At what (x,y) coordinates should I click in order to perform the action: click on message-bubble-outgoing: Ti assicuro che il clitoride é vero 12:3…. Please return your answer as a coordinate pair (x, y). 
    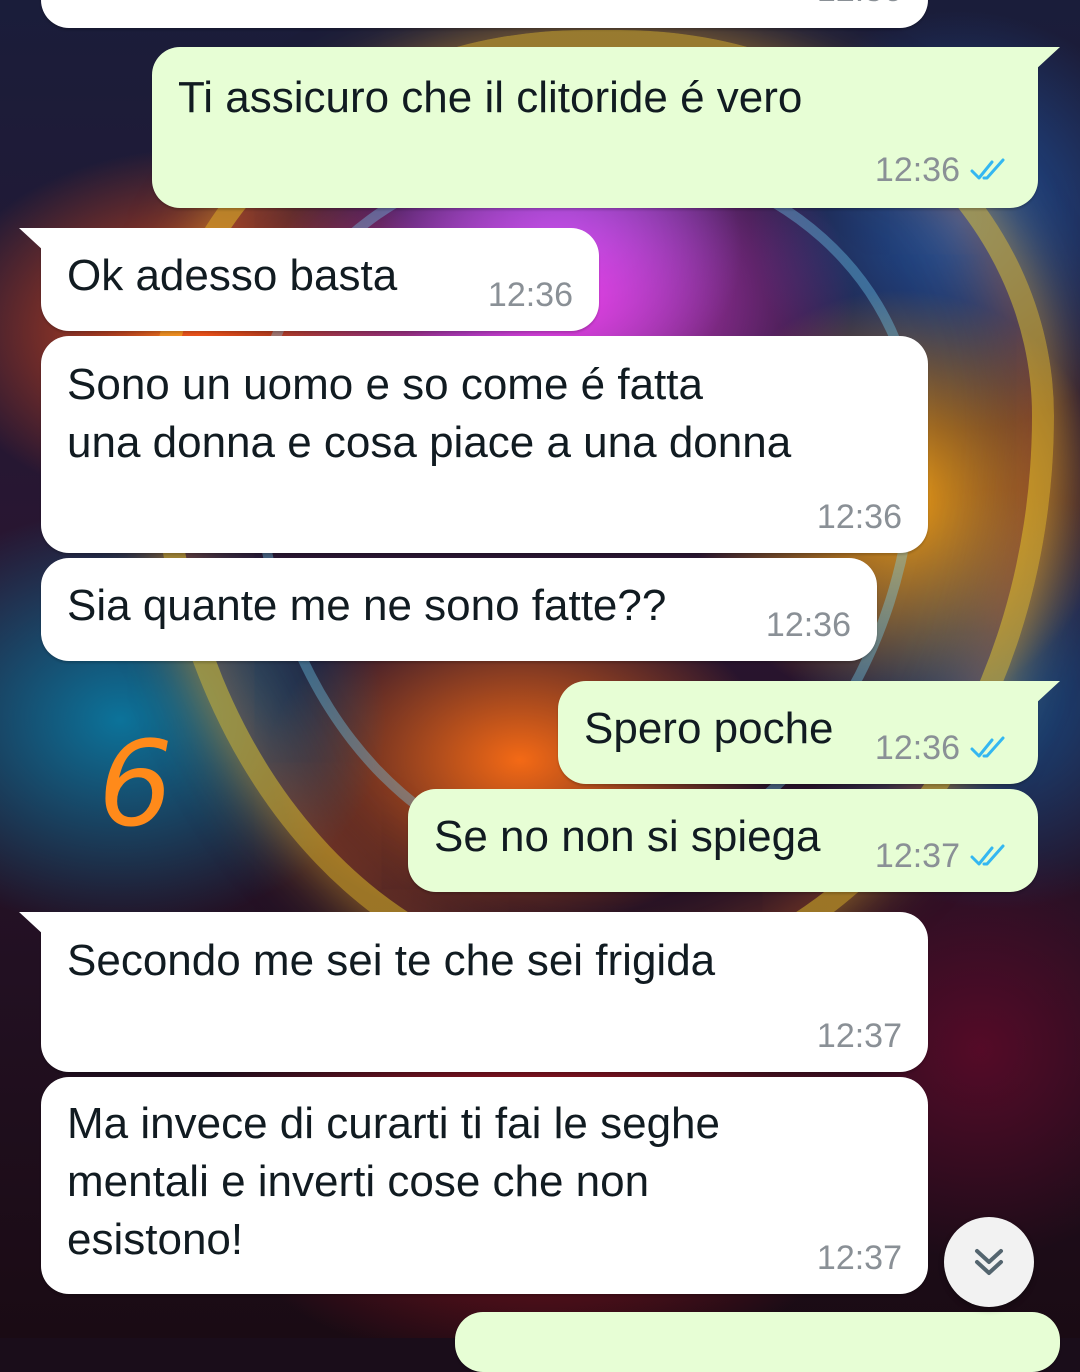
    Looking at the image, I should click on (606, 127).